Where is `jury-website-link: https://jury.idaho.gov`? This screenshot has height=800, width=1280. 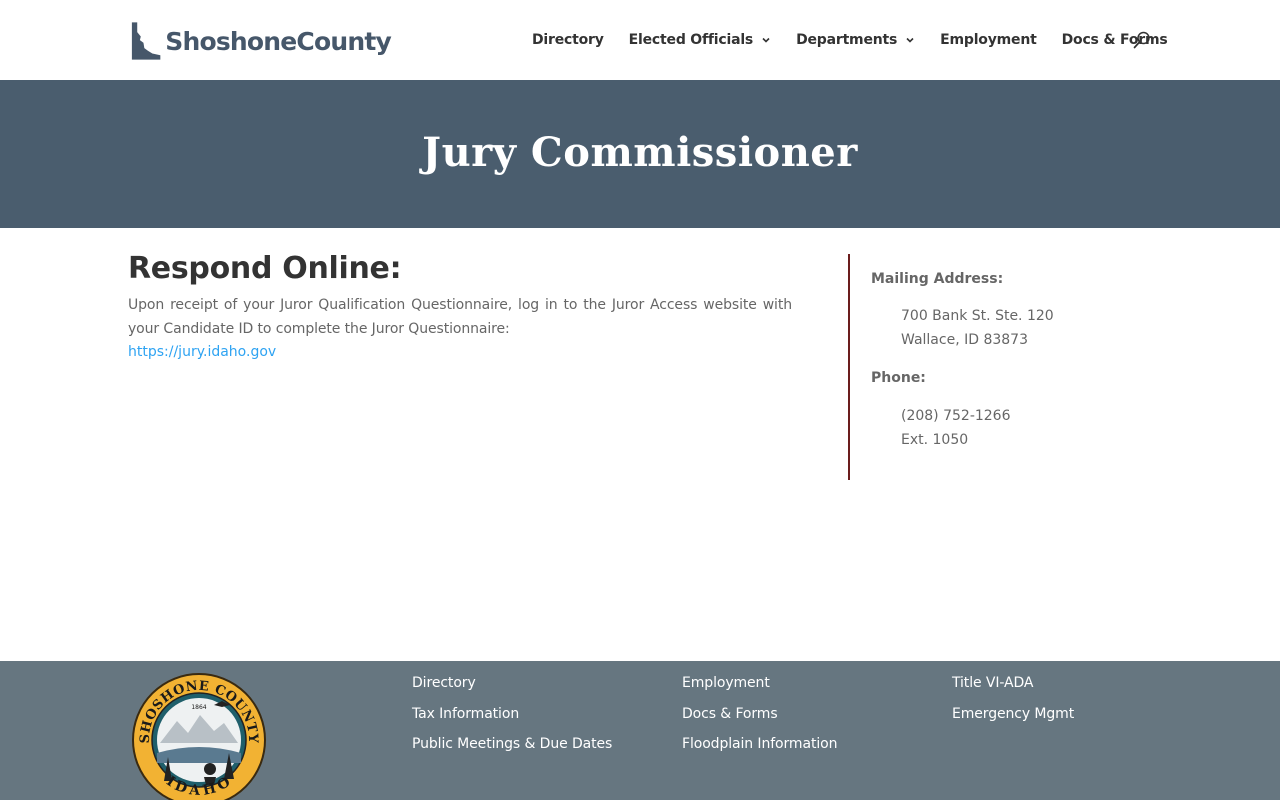
jury-website-link: https://jury.idaho.gov is located at coordinates (202, 353).